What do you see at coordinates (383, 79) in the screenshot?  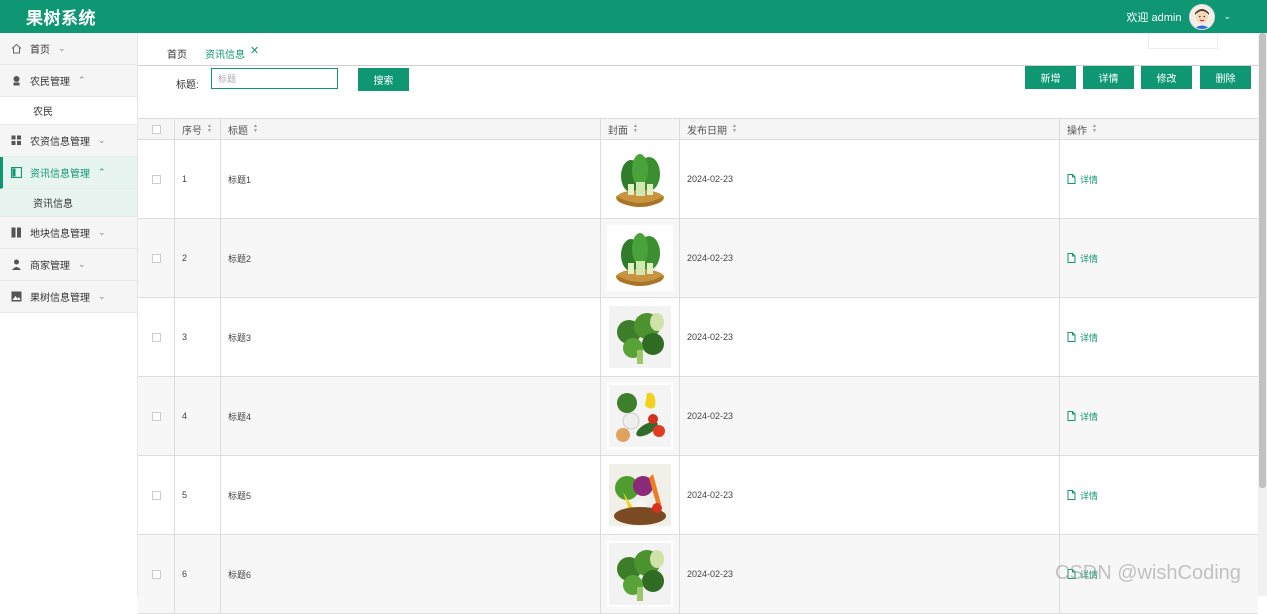 I see `search-button: 搜索` at bounding box center [383, 79].